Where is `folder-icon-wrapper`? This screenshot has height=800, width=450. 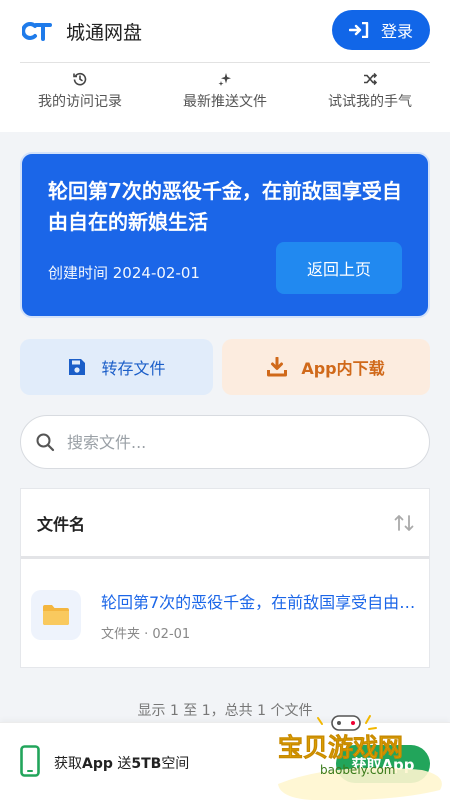
folder-icon-wrapper is located at coordinates (56, 615).